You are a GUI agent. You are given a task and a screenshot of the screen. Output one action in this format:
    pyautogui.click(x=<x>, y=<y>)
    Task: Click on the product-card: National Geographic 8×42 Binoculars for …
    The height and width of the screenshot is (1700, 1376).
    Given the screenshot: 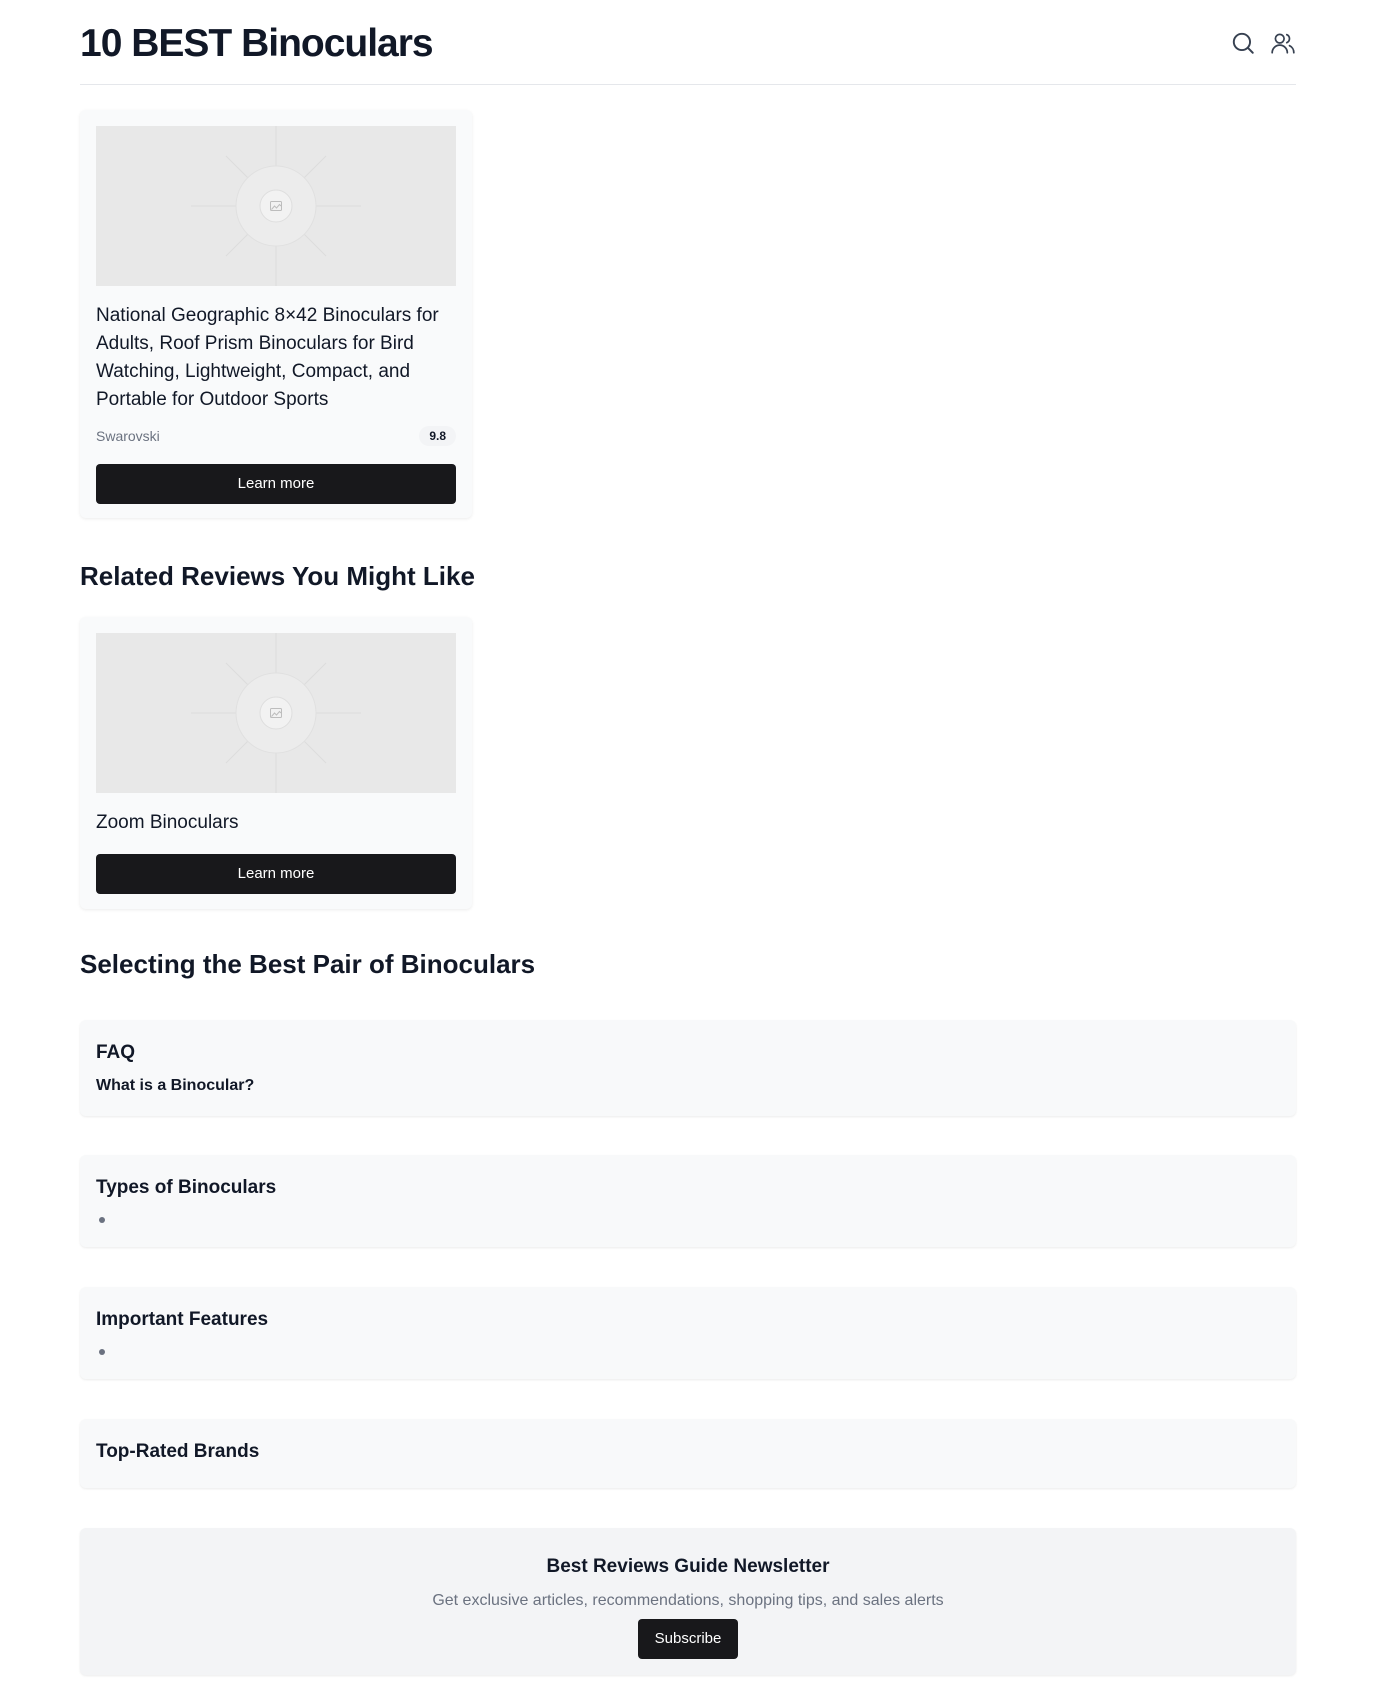 What is the action you would take?
    pyautogui.click(x=276, y=314)
    